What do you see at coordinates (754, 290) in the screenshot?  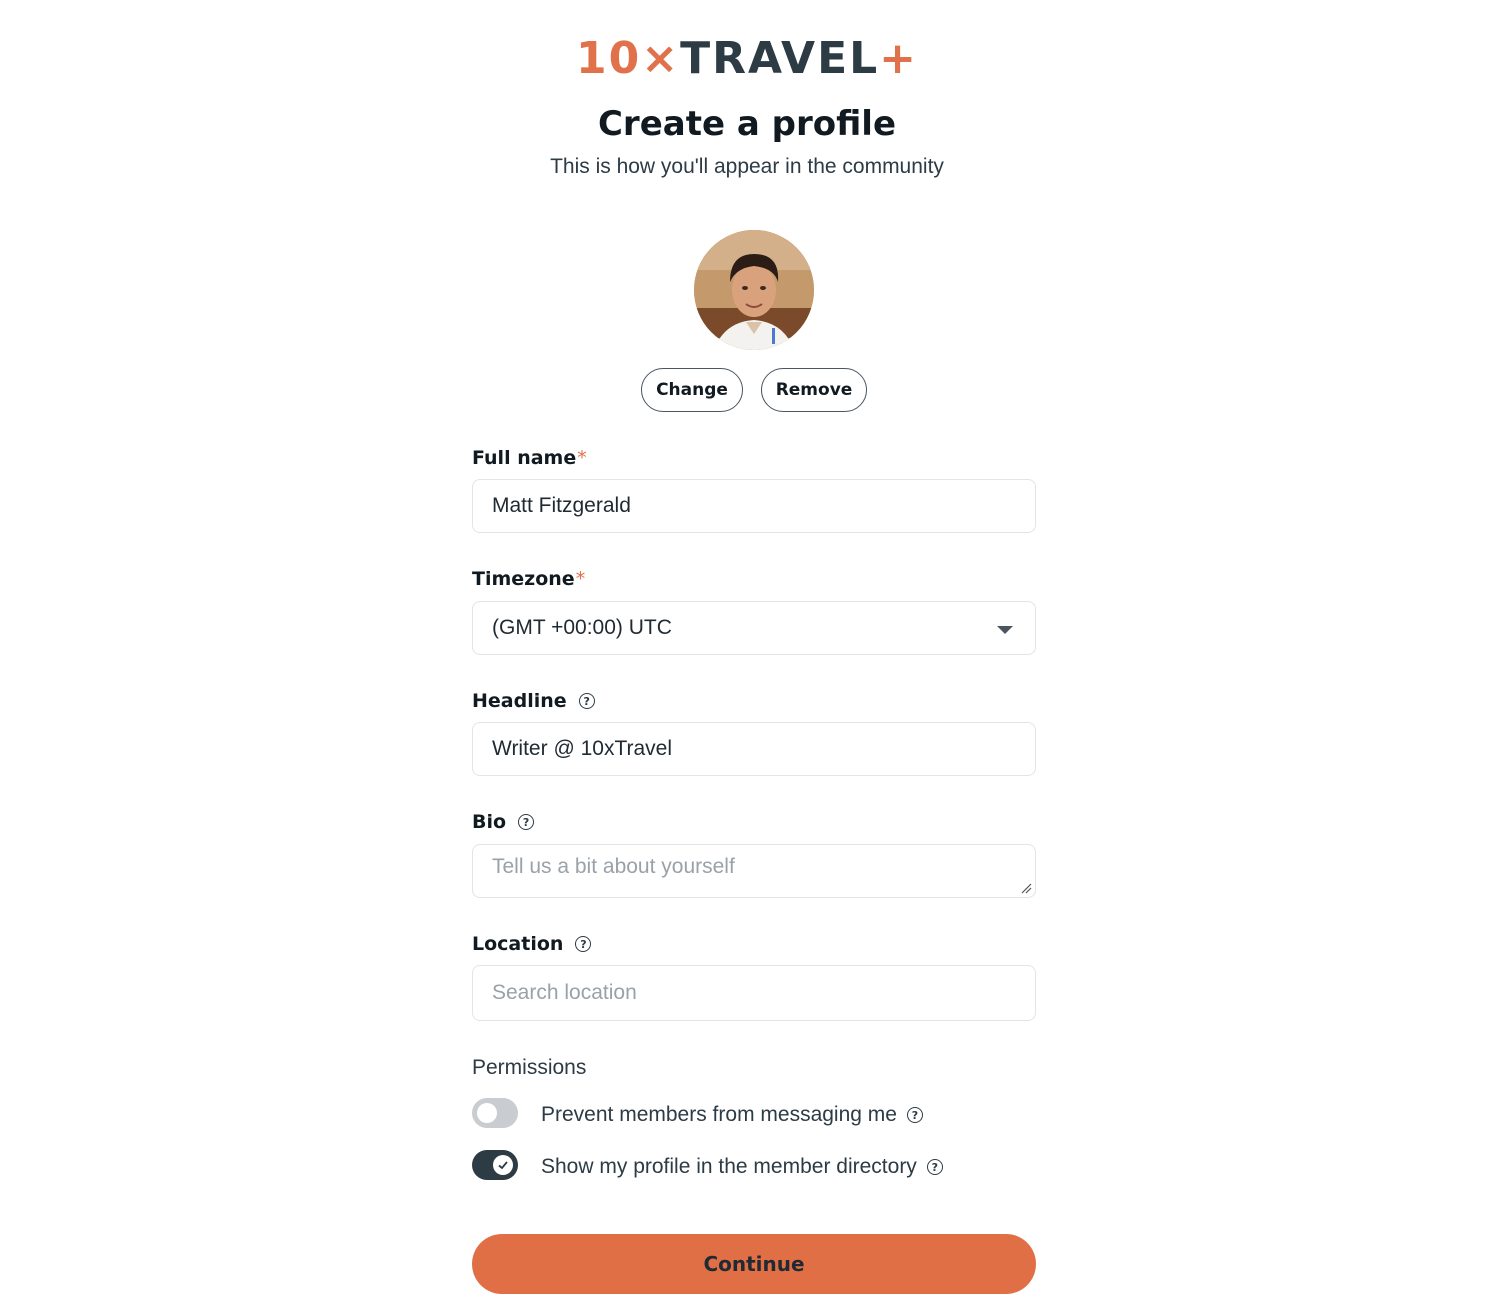 I see `avatar` at bounding box center [754, 290].